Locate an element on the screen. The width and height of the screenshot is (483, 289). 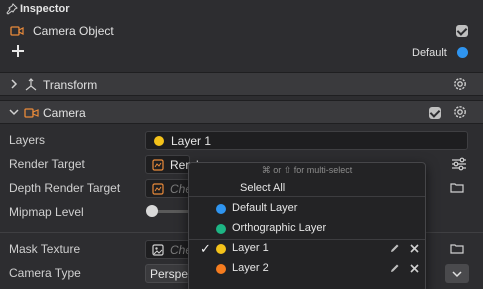
camera-type-value: Perspe is located at coordinates (169, 274).